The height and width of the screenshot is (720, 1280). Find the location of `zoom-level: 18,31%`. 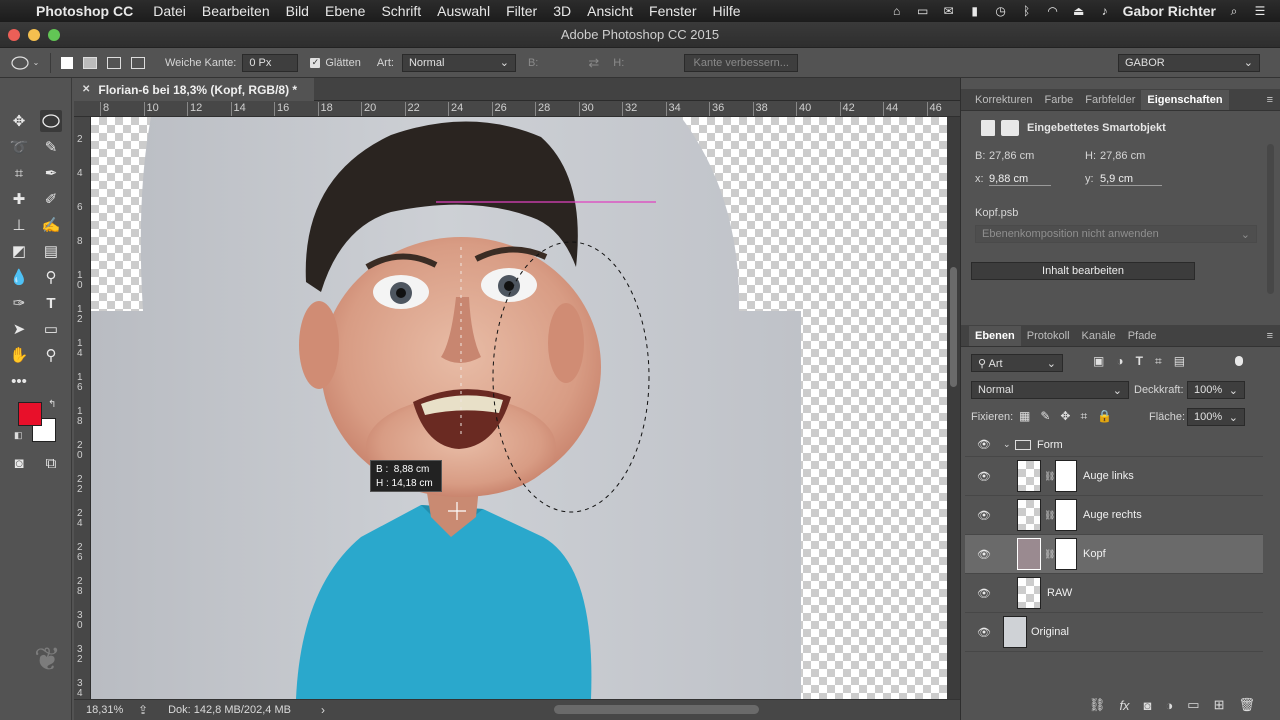

zoom-level: 18,31% is located at coordinates (112, 710).